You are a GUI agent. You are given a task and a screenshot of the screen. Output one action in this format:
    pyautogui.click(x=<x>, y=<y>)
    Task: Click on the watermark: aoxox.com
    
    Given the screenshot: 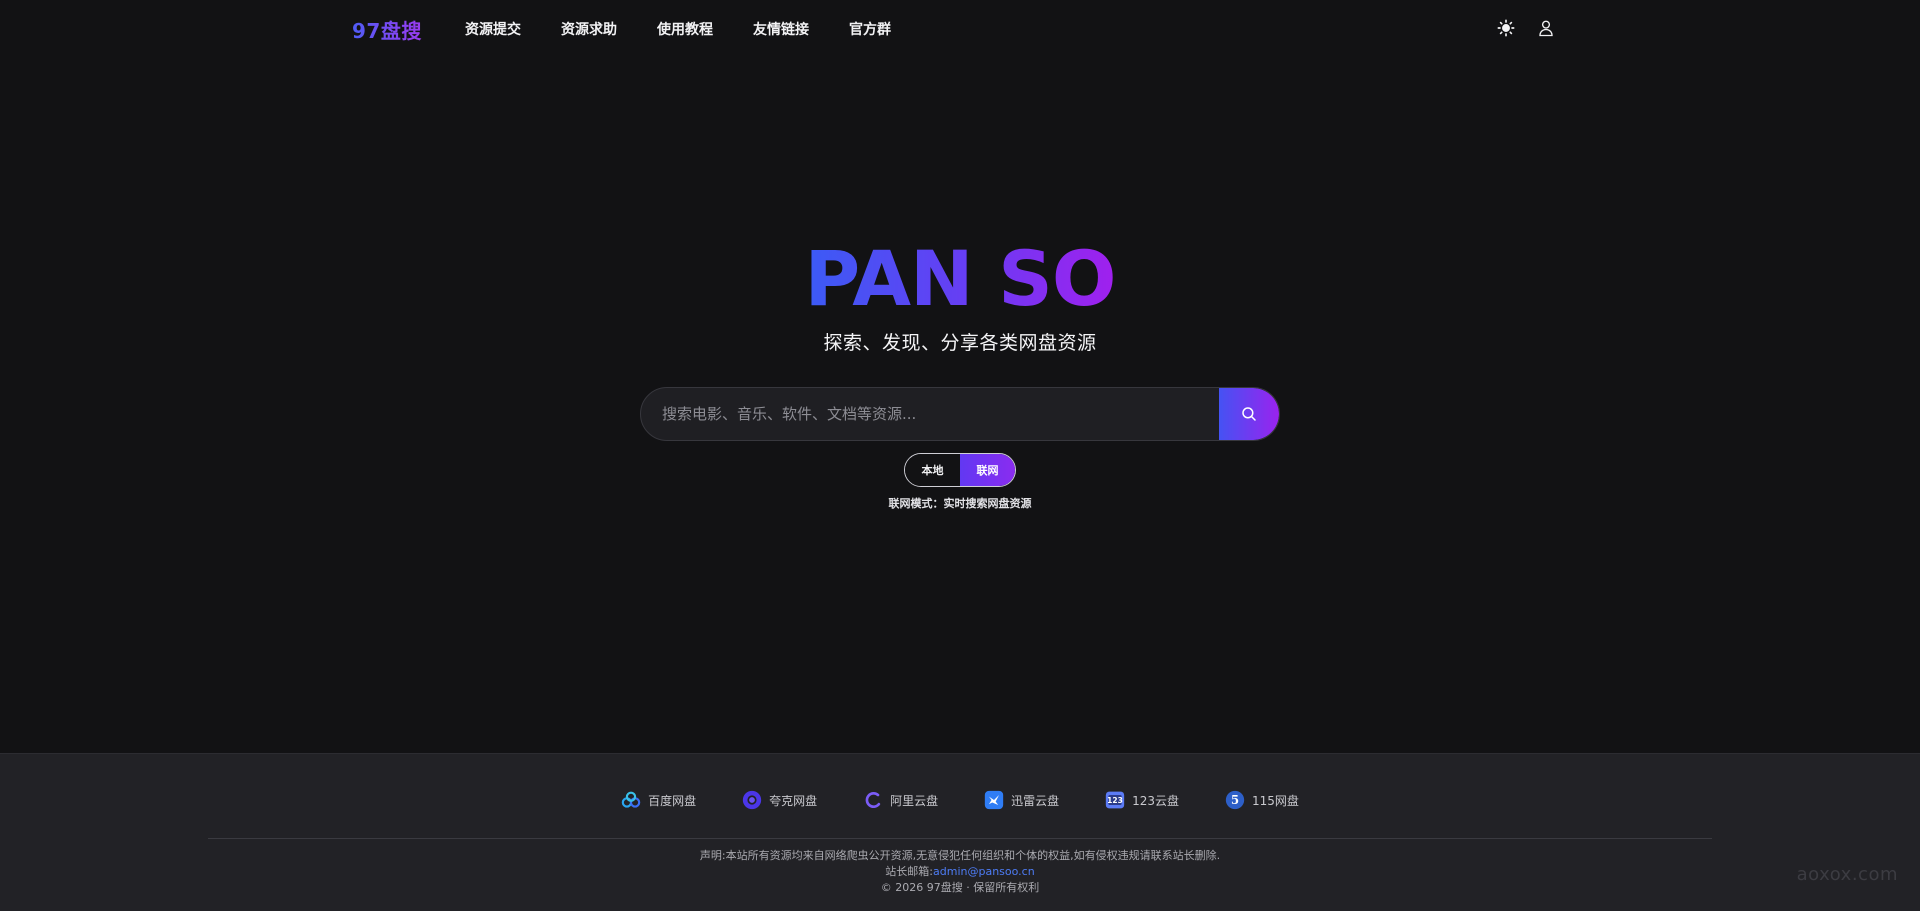 What is the action you would take?
    pyautogui.click(x=1847, y=874)
    